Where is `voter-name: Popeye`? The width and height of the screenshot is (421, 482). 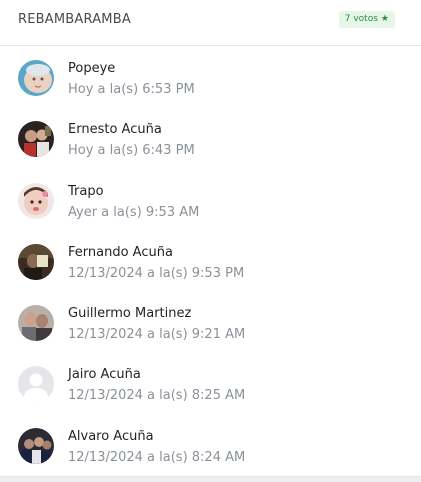 voter-name: Popeye is located at coordinates (91, 68).